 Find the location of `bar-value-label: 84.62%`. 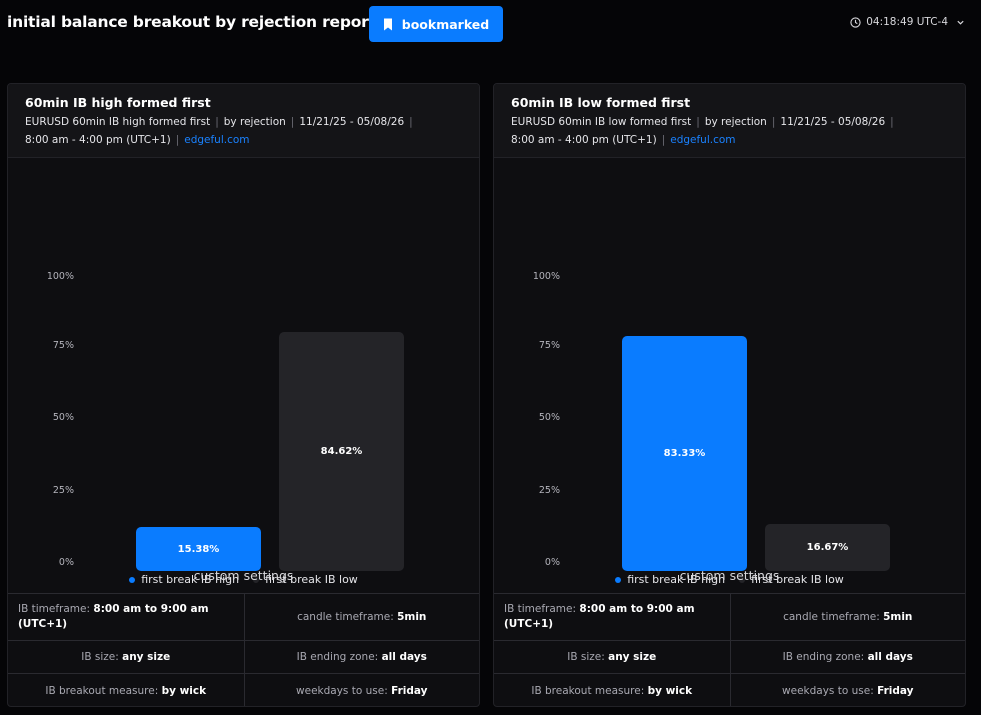

bar-value-label: 84.62% is located at coordinates (341, 452).